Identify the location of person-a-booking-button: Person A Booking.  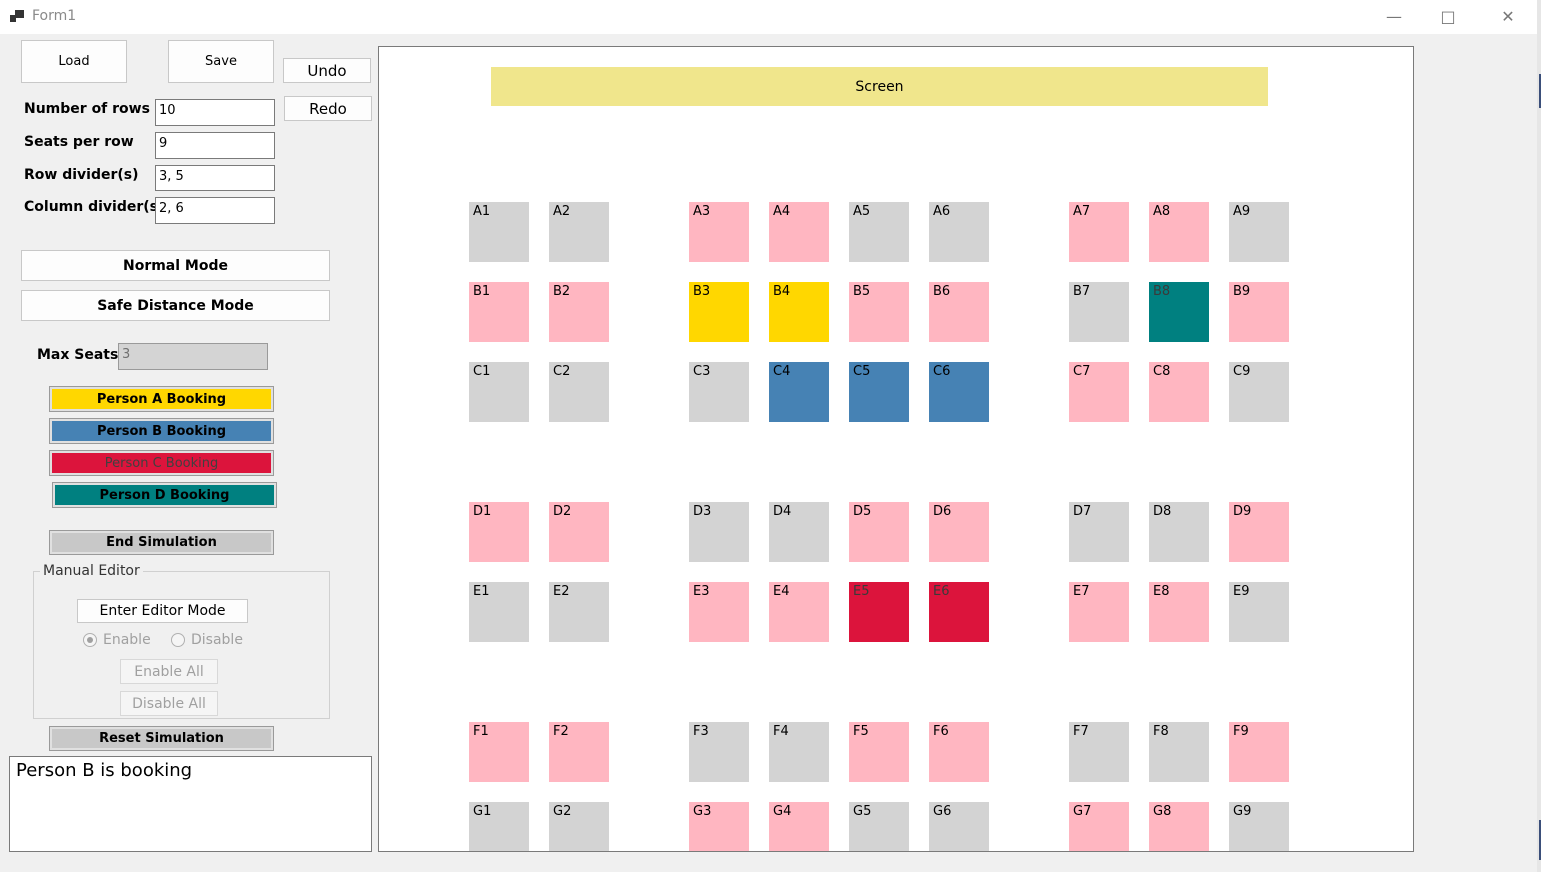
(161, 399).